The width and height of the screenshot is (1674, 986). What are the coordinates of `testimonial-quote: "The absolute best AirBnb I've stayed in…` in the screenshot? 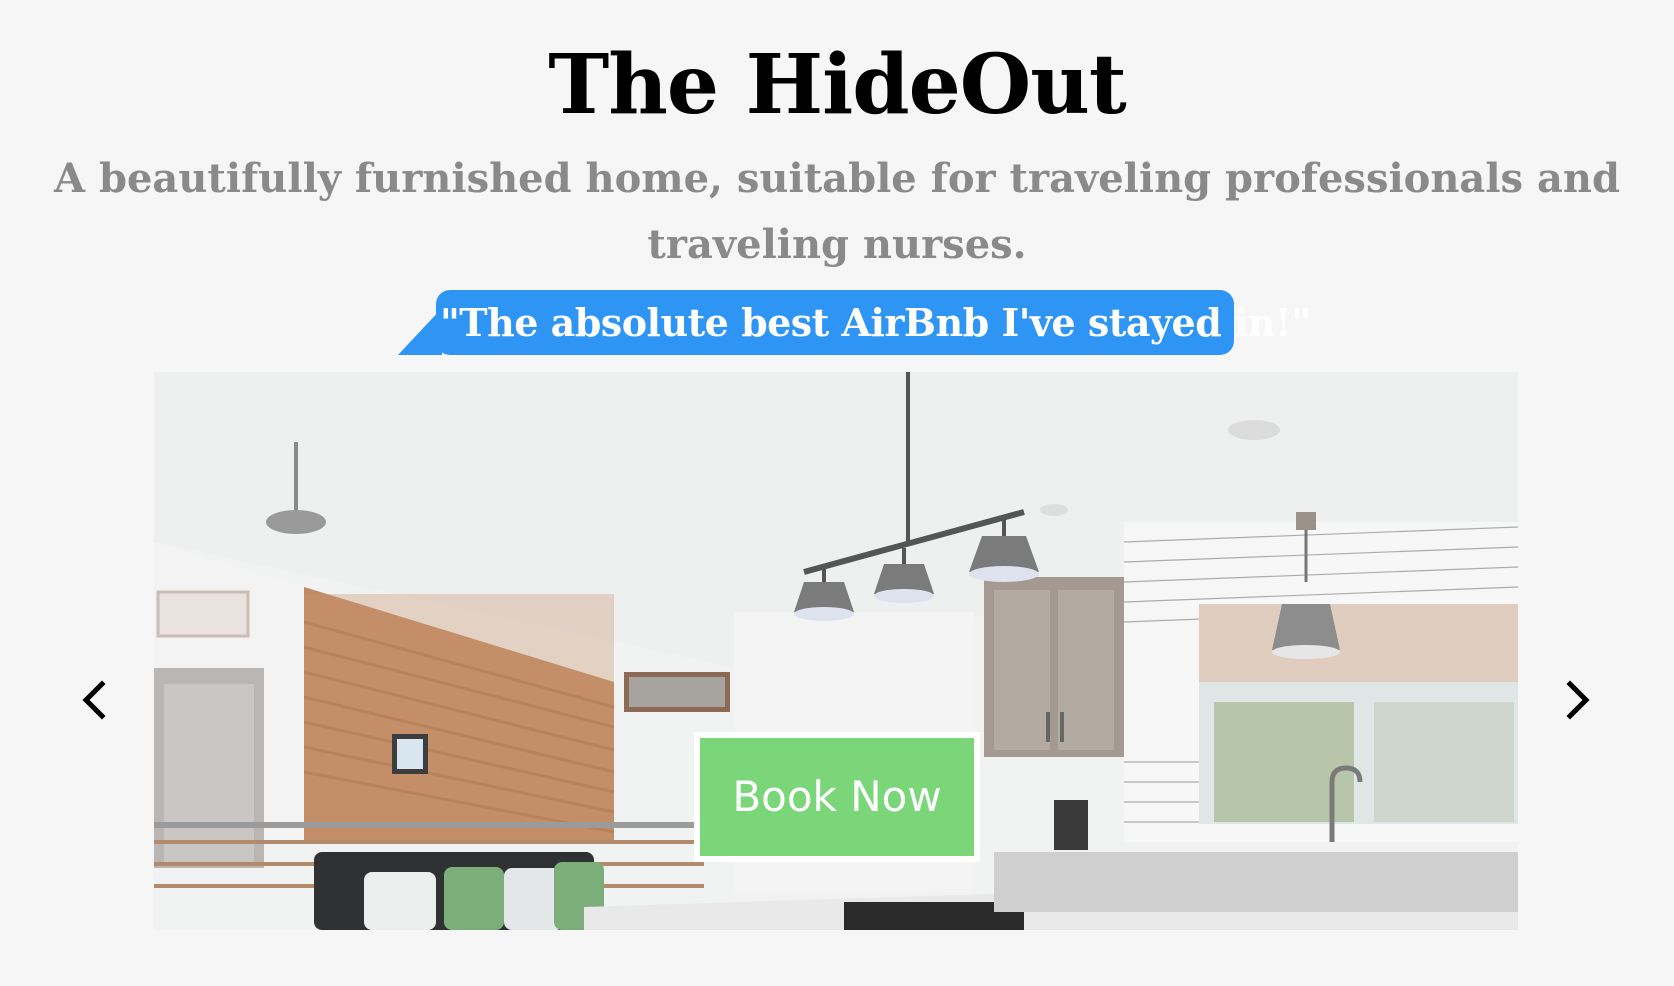 It's located at (873, 322).